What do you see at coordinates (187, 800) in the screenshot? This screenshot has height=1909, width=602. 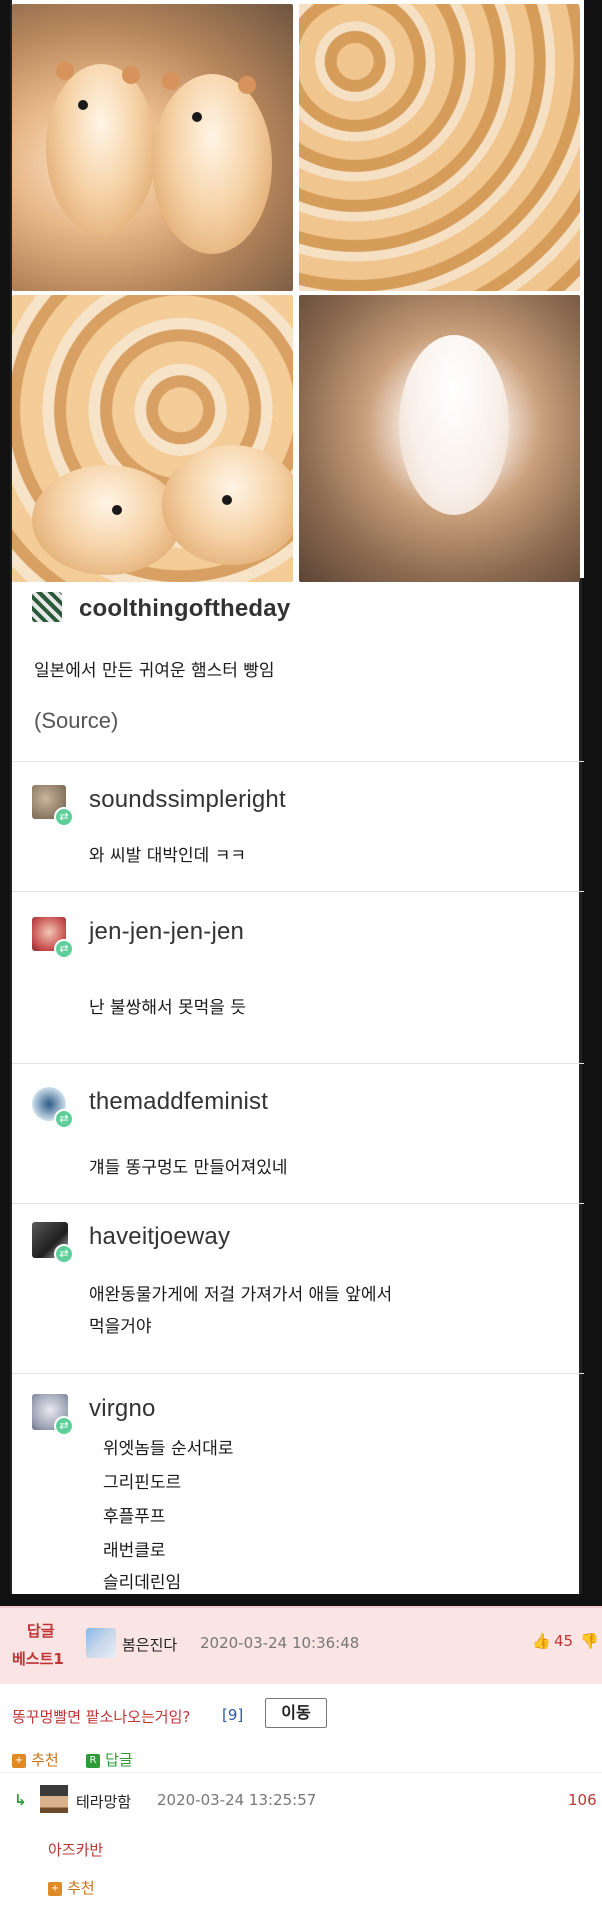 I see `username: soundssimpleright` at bounding box center [187, 800].